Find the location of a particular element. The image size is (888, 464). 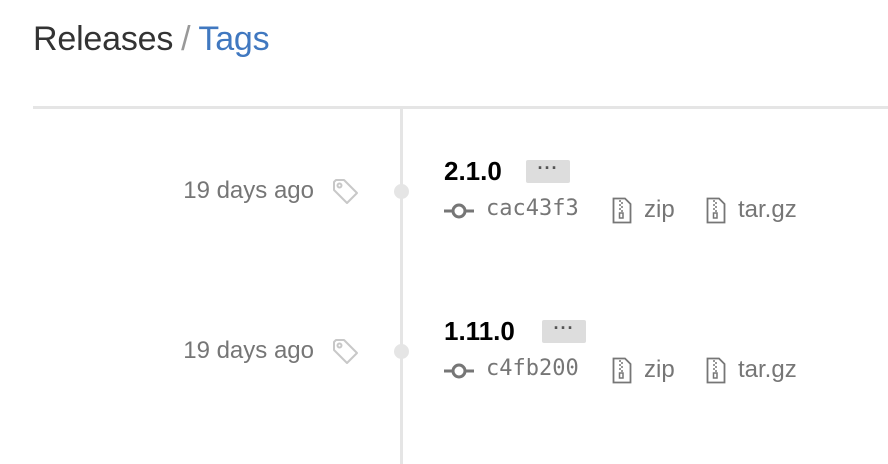

commit-sha-link: c4fb200 is located at coordinates (532, 368).